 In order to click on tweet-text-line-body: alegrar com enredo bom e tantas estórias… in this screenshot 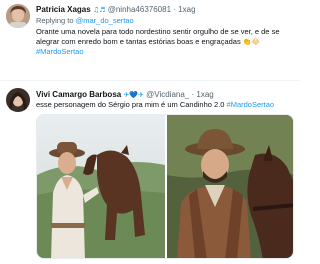, I will do `click(138, 41)`.